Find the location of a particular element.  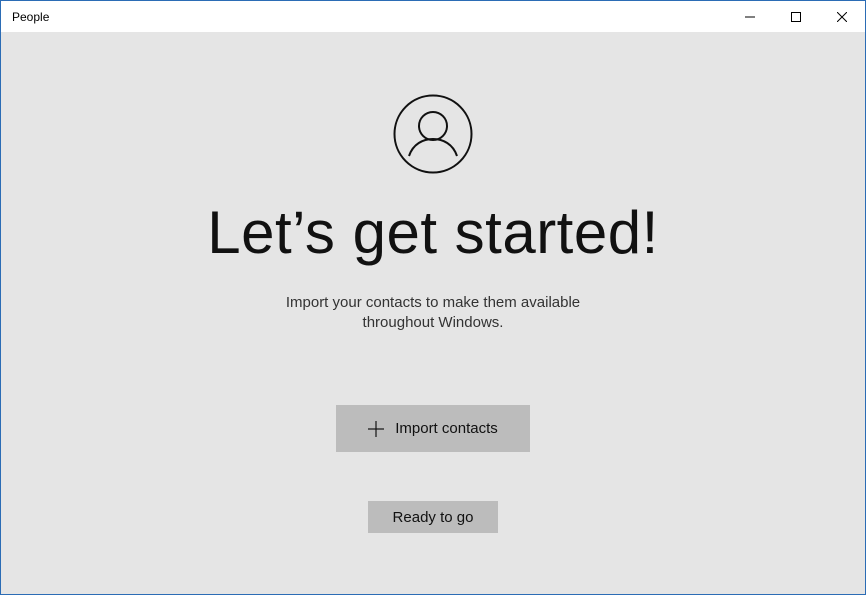

title-bar: People is located at coordinates (433, 16).